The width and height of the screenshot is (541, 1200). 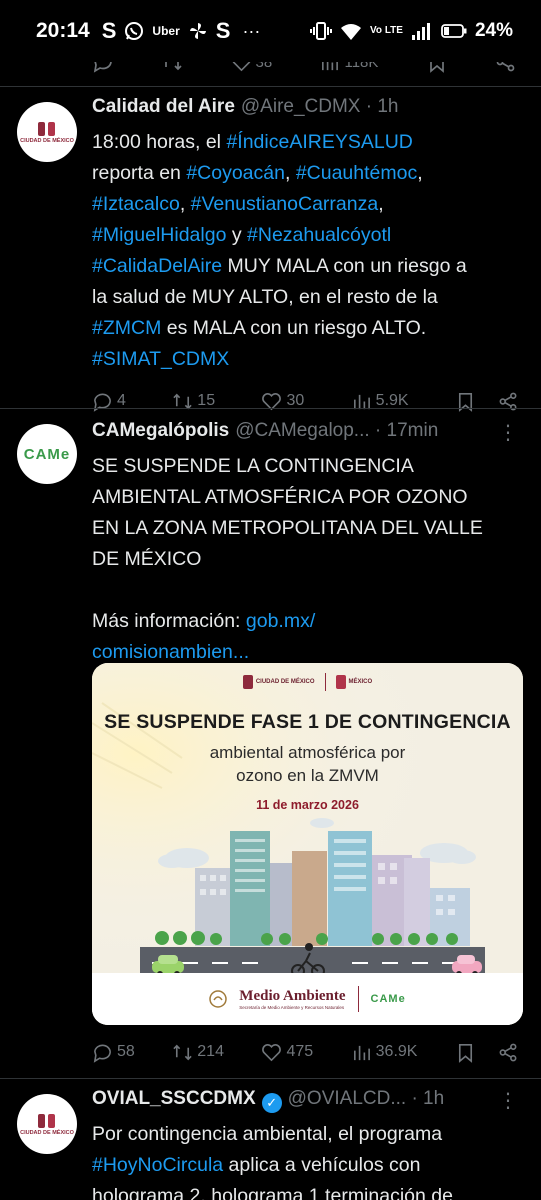 I want to click on reply-button: 58, so click(x=113, y=1052).